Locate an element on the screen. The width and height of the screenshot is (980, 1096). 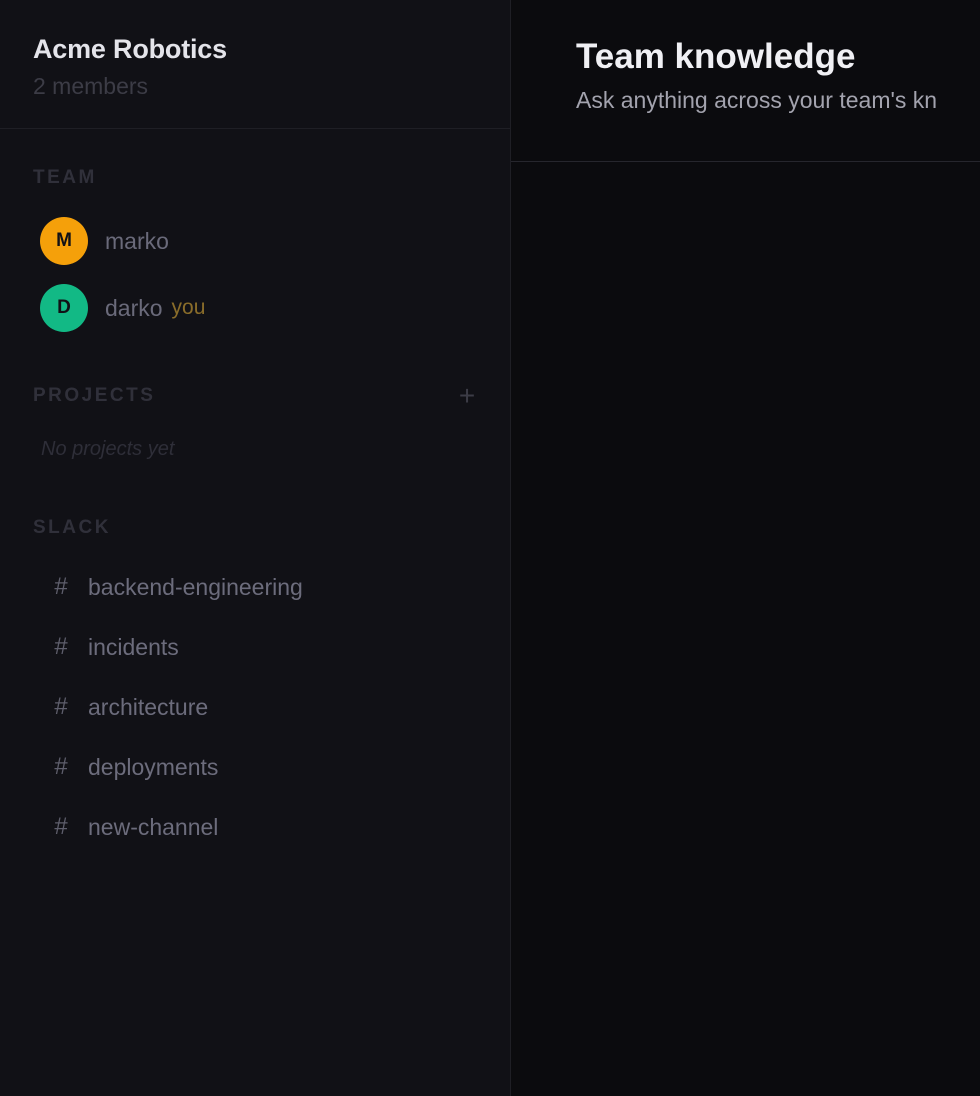
member-name: darko is located at coordinates (134, 307).